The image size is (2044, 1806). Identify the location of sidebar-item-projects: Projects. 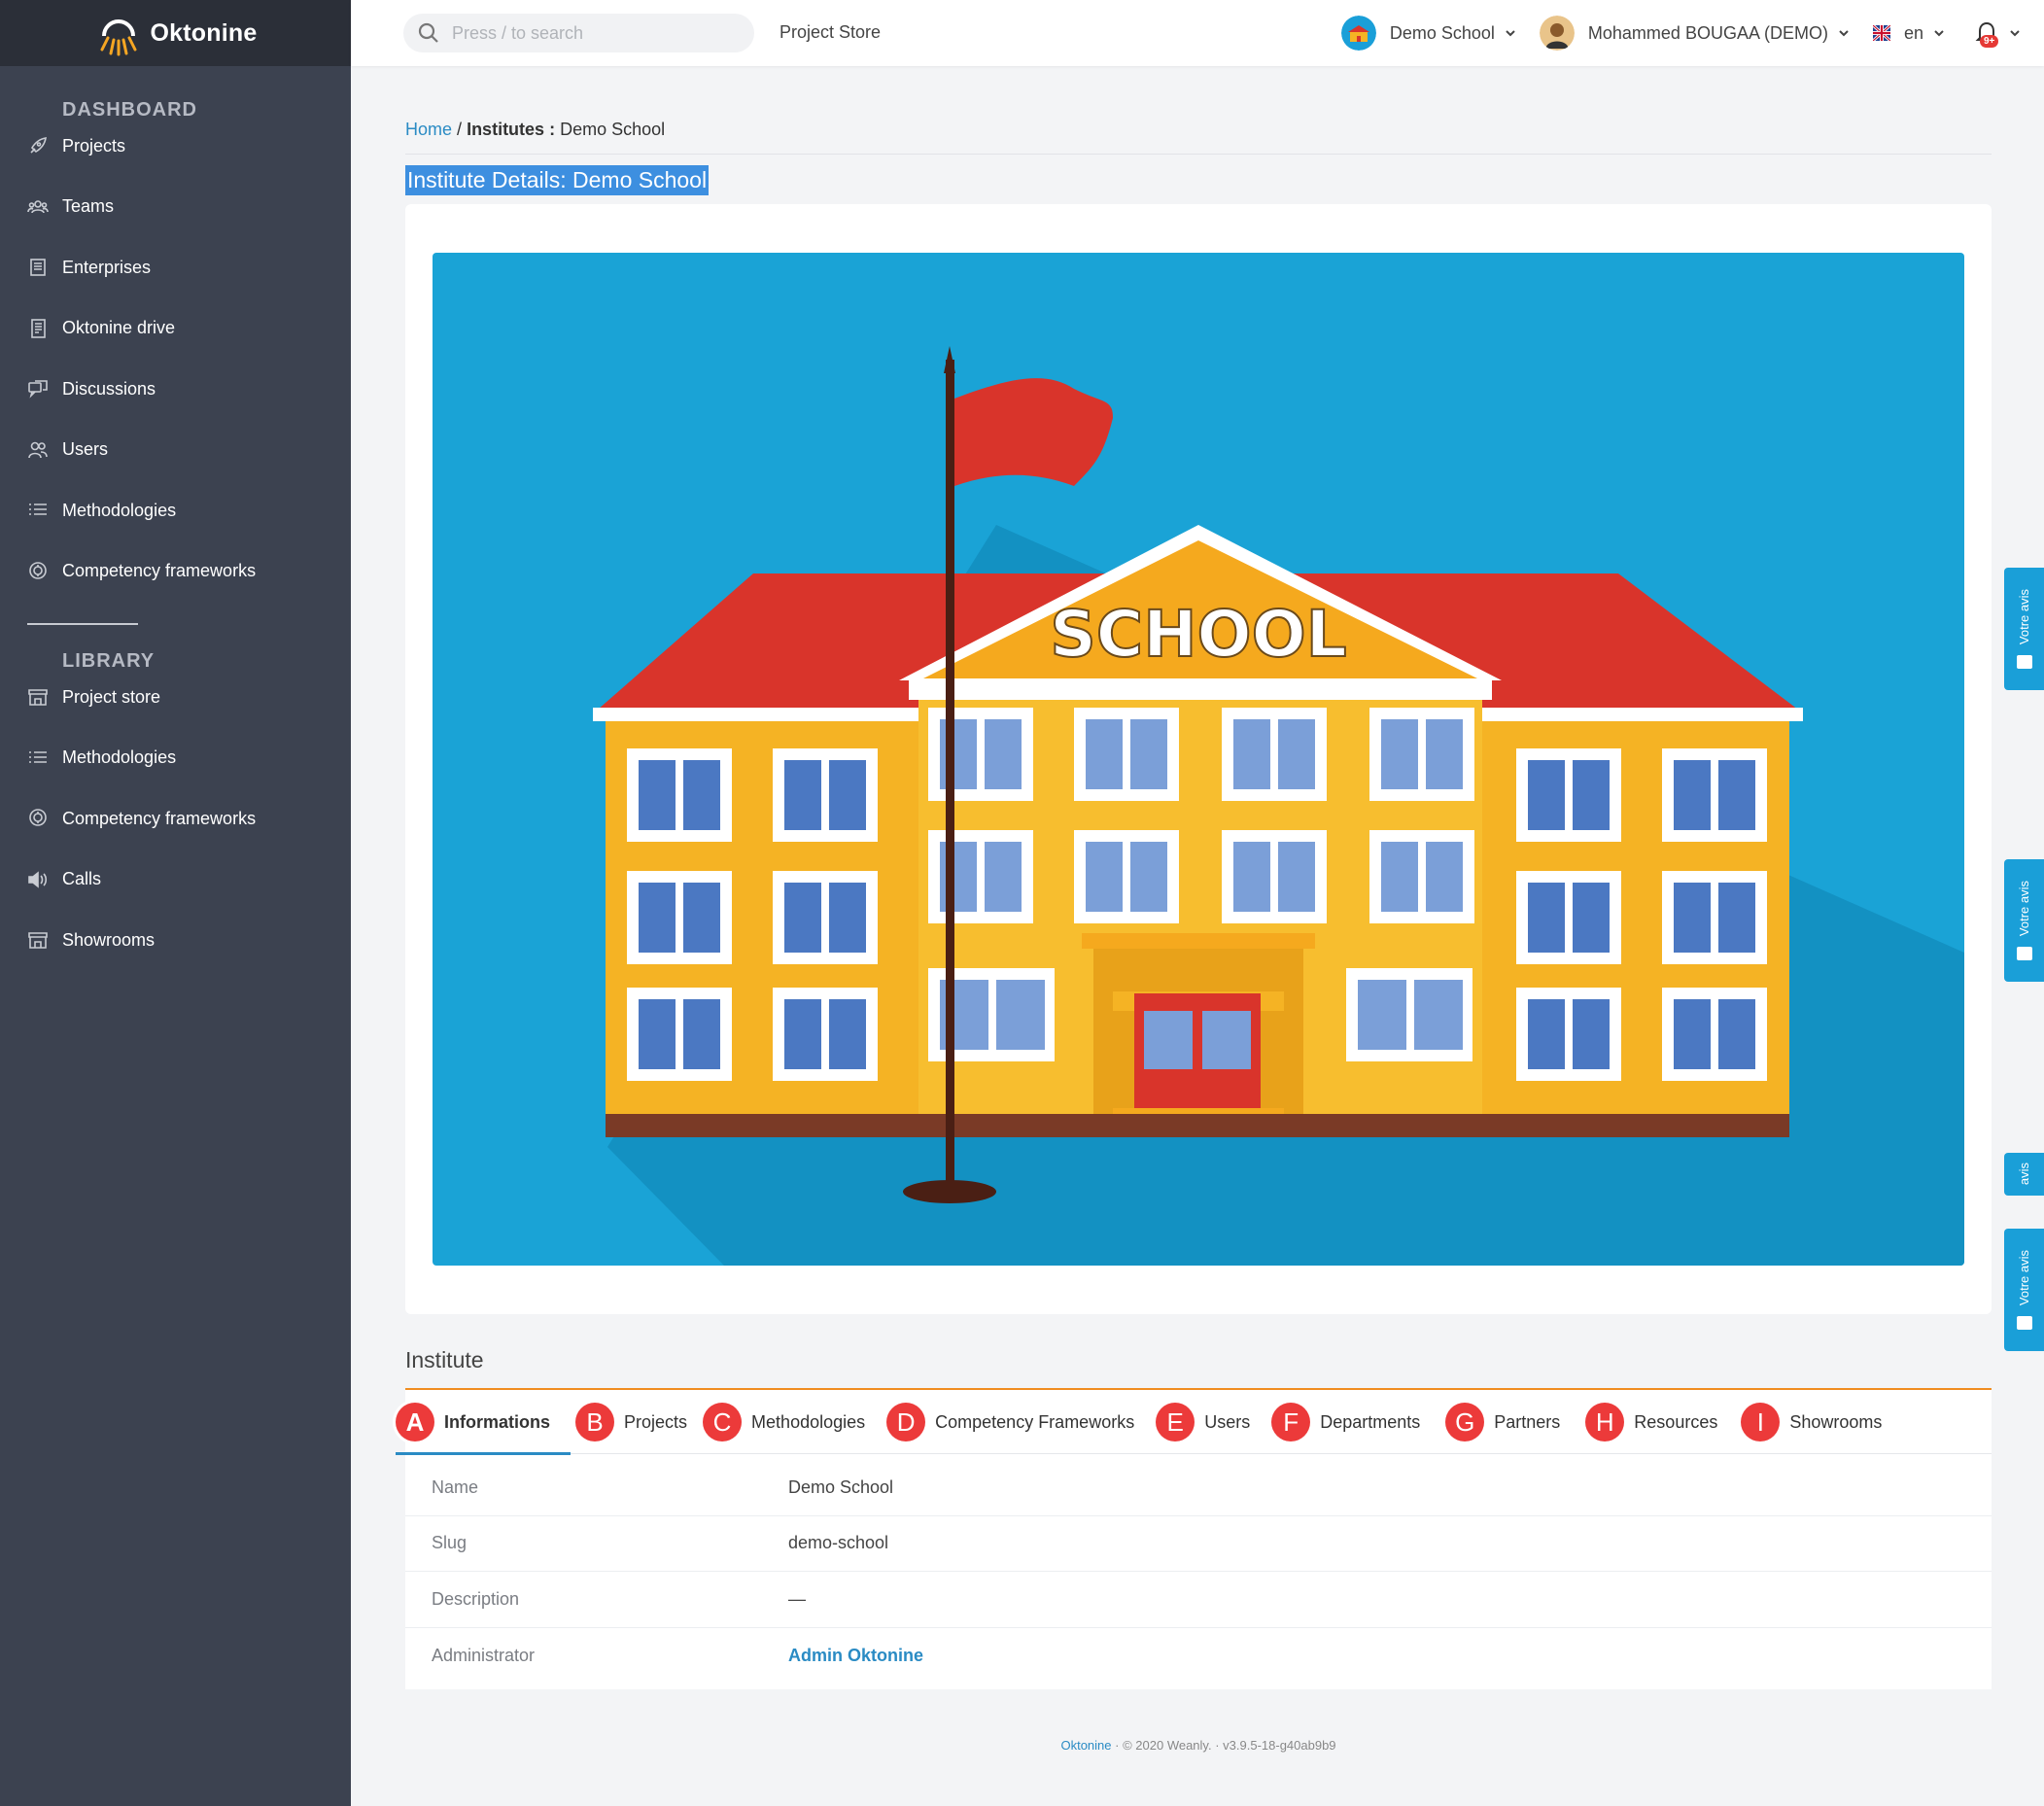
(175, 146).